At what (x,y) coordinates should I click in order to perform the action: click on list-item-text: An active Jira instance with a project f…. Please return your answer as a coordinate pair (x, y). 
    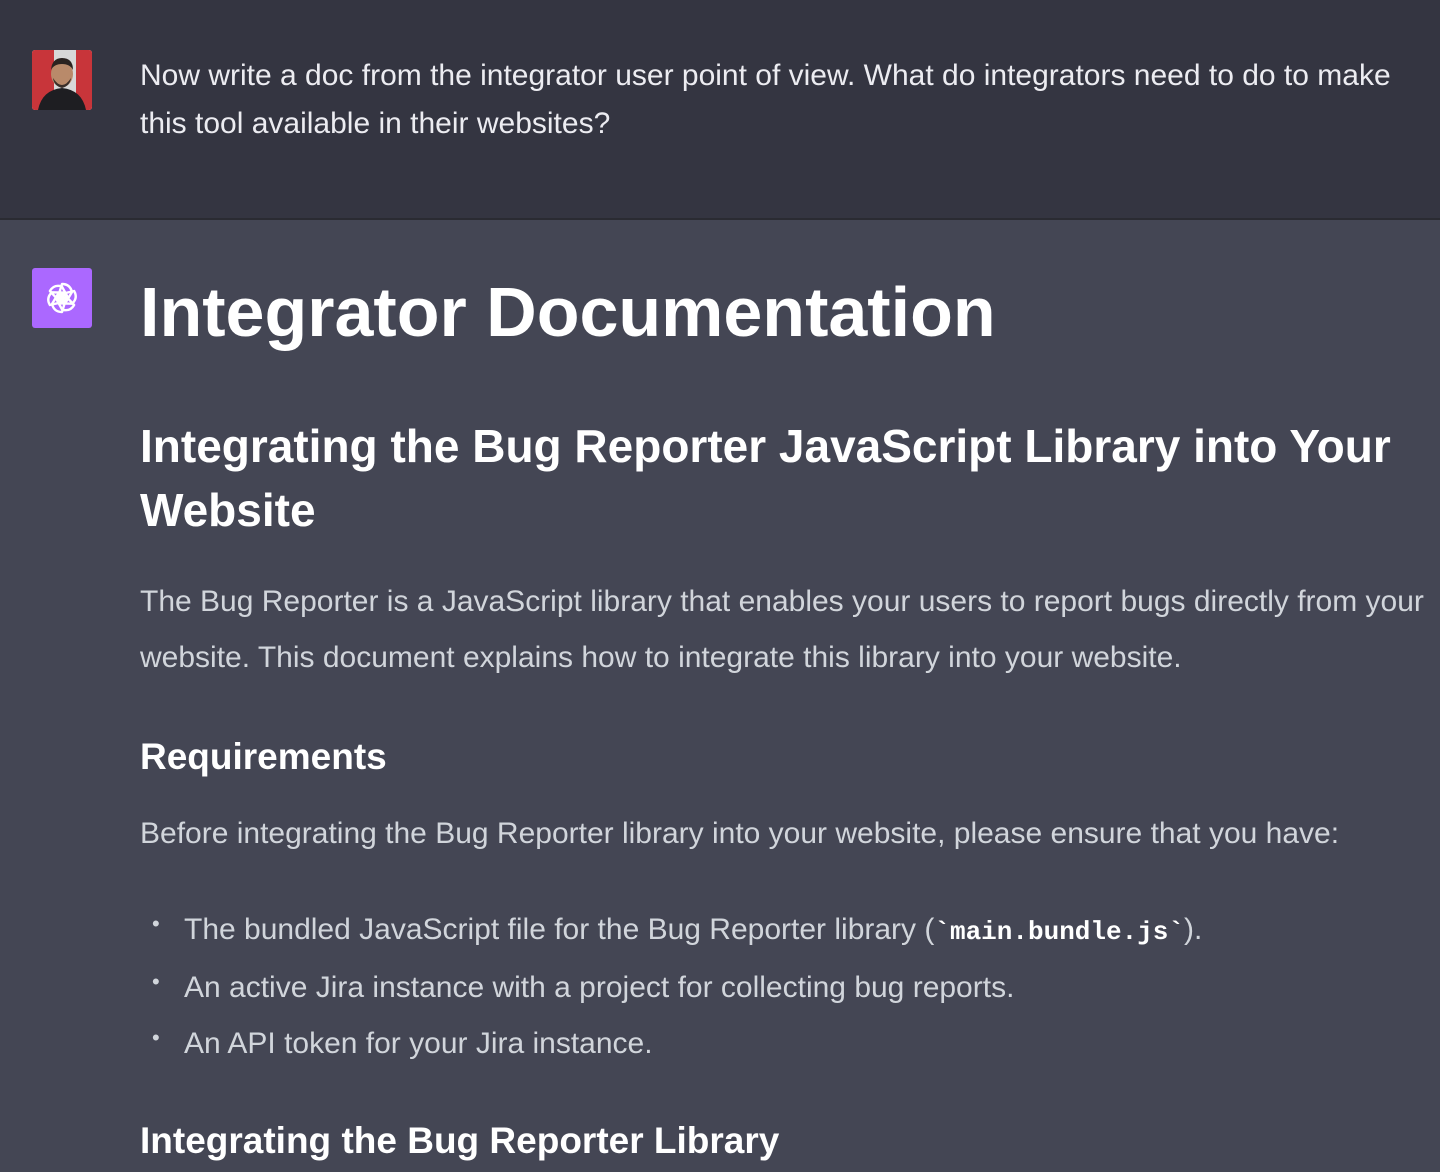
    Looking at the image, I should click on (599, 987).